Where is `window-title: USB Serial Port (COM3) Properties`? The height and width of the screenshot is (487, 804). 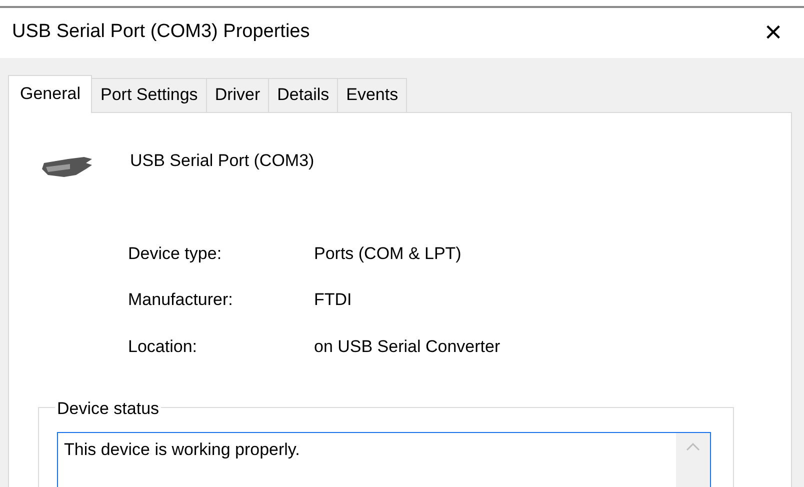 window-title: USB Serial Port (COM3) Properties is located at coordinates (161, 32).